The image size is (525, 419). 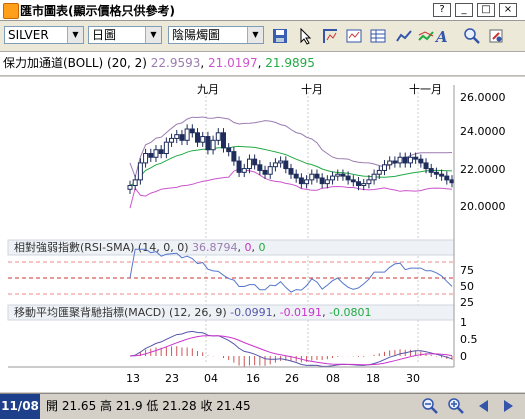 What do you see at coordinates (464, 10) in the screenshot?
I see `minimize-button: _` at bounding box center [464, 10].